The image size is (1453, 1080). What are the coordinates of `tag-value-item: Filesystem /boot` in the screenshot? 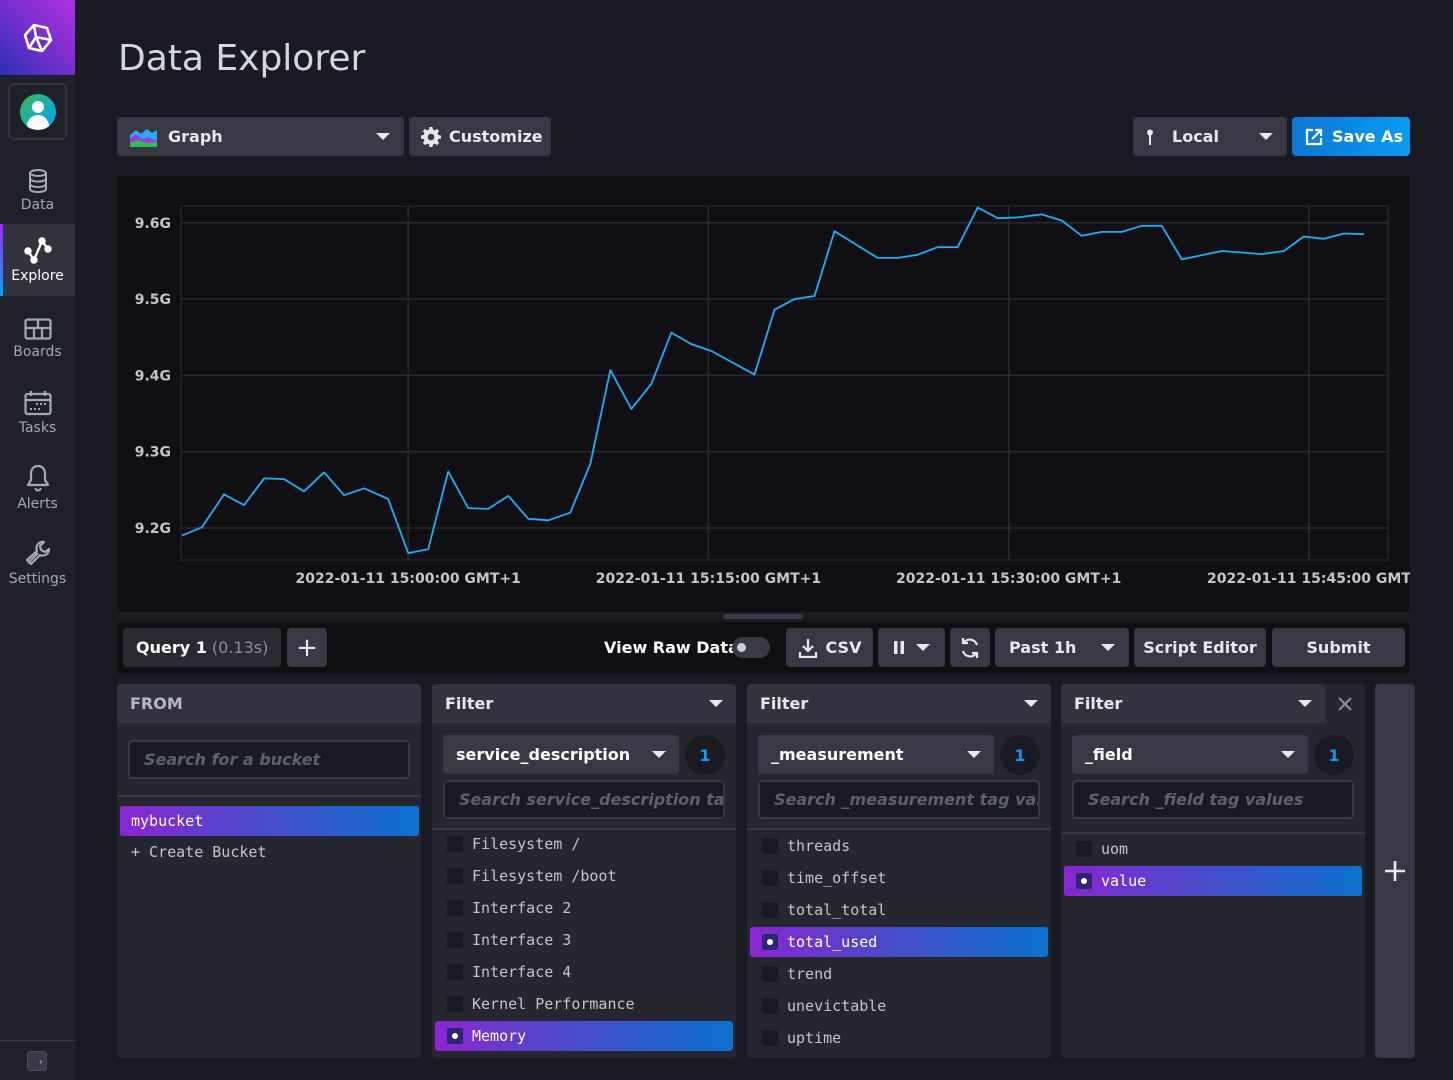 It's located at (526, 876).